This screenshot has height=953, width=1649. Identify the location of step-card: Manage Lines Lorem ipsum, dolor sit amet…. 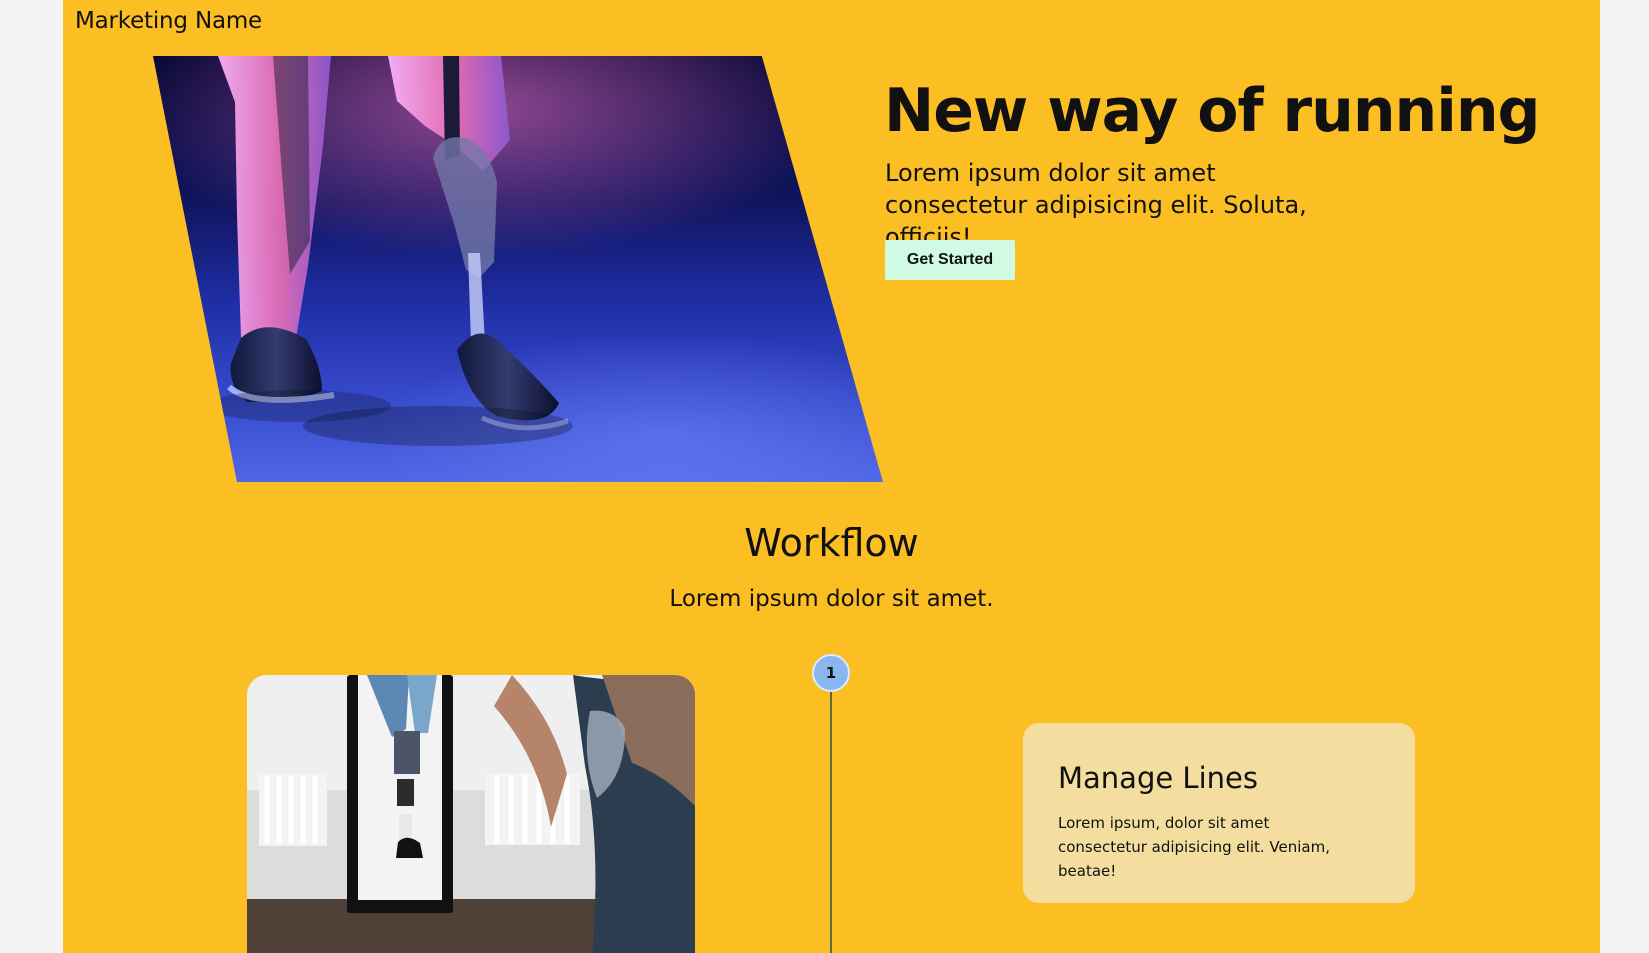
(1219, 813).